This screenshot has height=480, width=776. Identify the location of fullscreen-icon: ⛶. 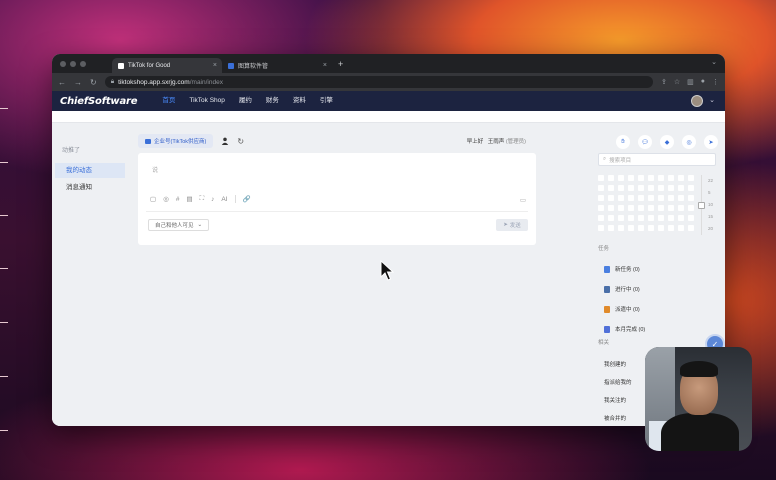
(202, 199).